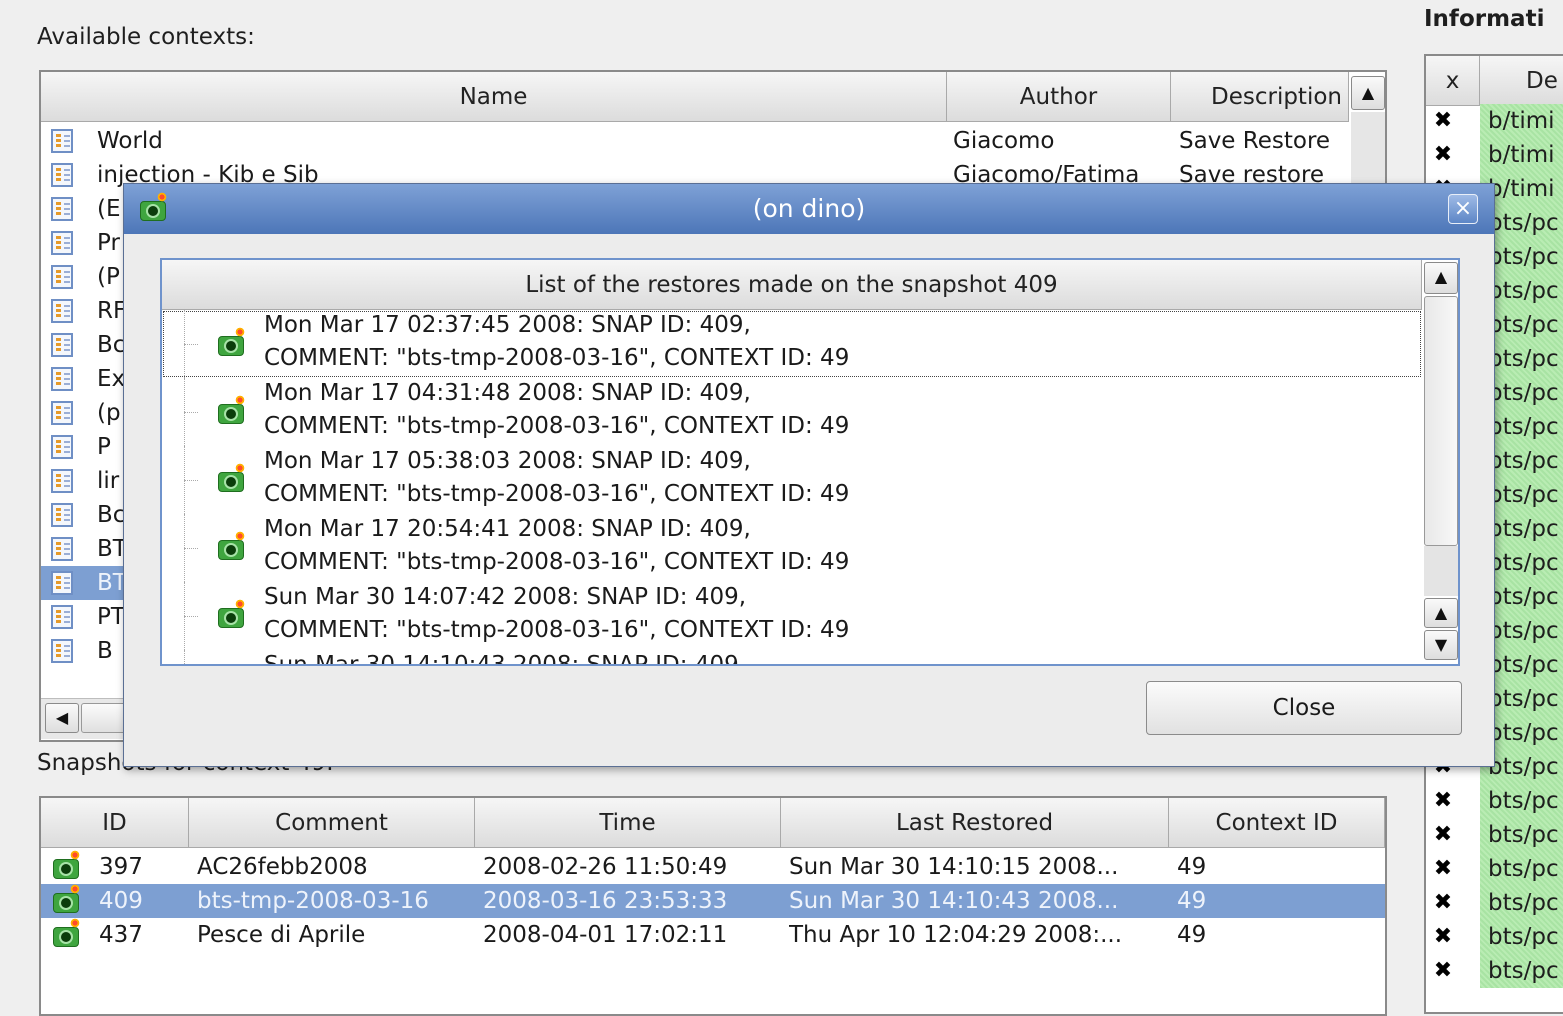 The height and width of the screenshot is (1016, 1563). I want to click on restore-line1: Sun Mar 30 14:10:43 2008: SNAP ID: 409, so click(501, 659).